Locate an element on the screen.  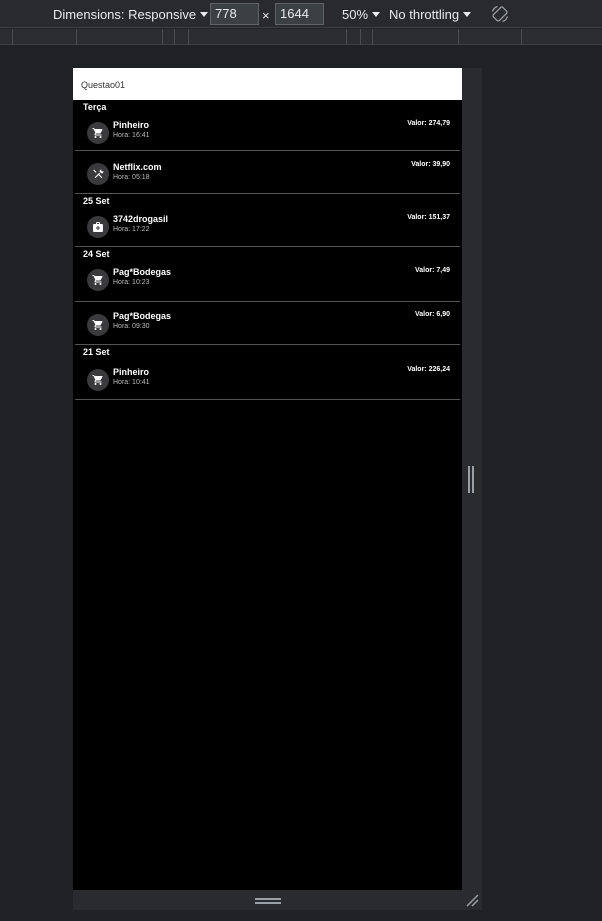
transaction-value: Valor: 6,90 is located at coordinates (432, 314).